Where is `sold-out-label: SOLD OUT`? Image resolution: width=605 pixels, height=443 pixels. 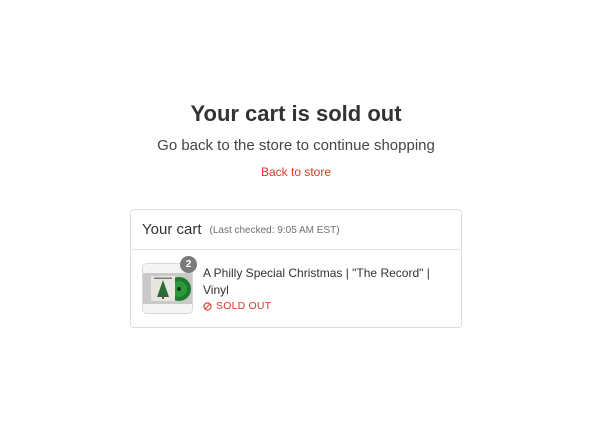 sold-out-label: SOLD OUT is located at coordinates (244, 306).